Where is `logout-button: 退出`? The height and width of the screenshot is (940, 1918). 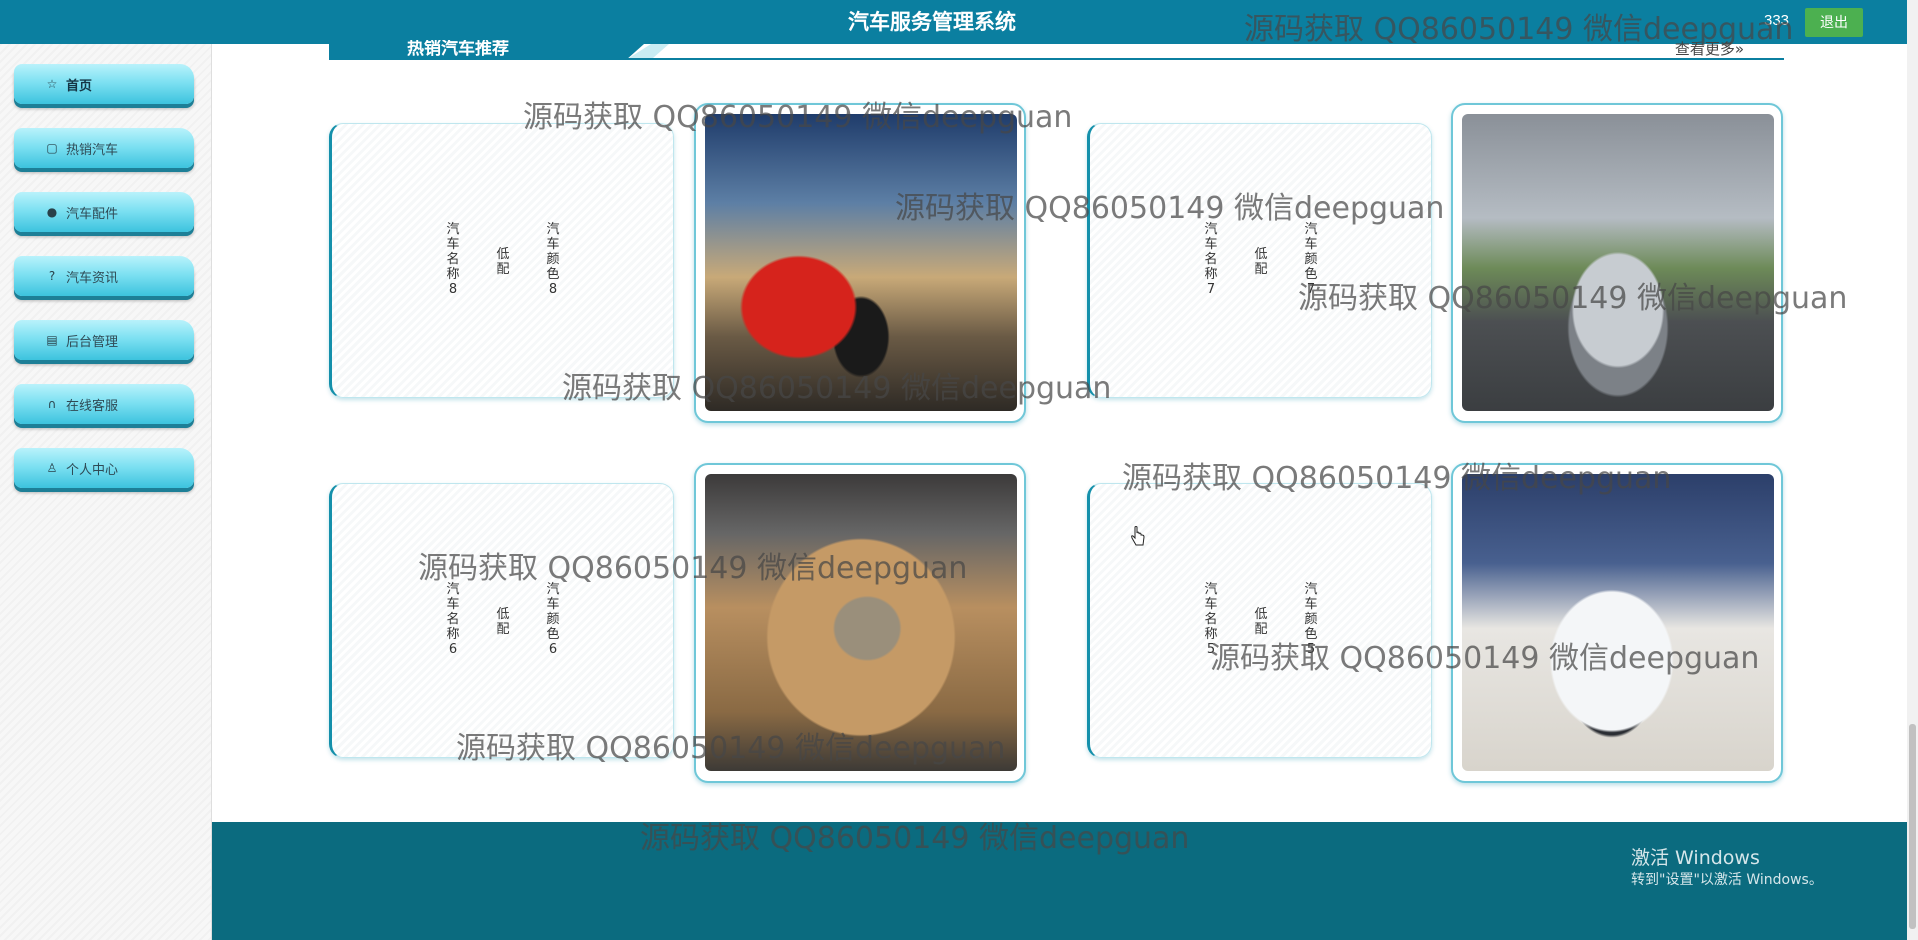 logout-button: 退出 is located at coordinates (1834, 22).